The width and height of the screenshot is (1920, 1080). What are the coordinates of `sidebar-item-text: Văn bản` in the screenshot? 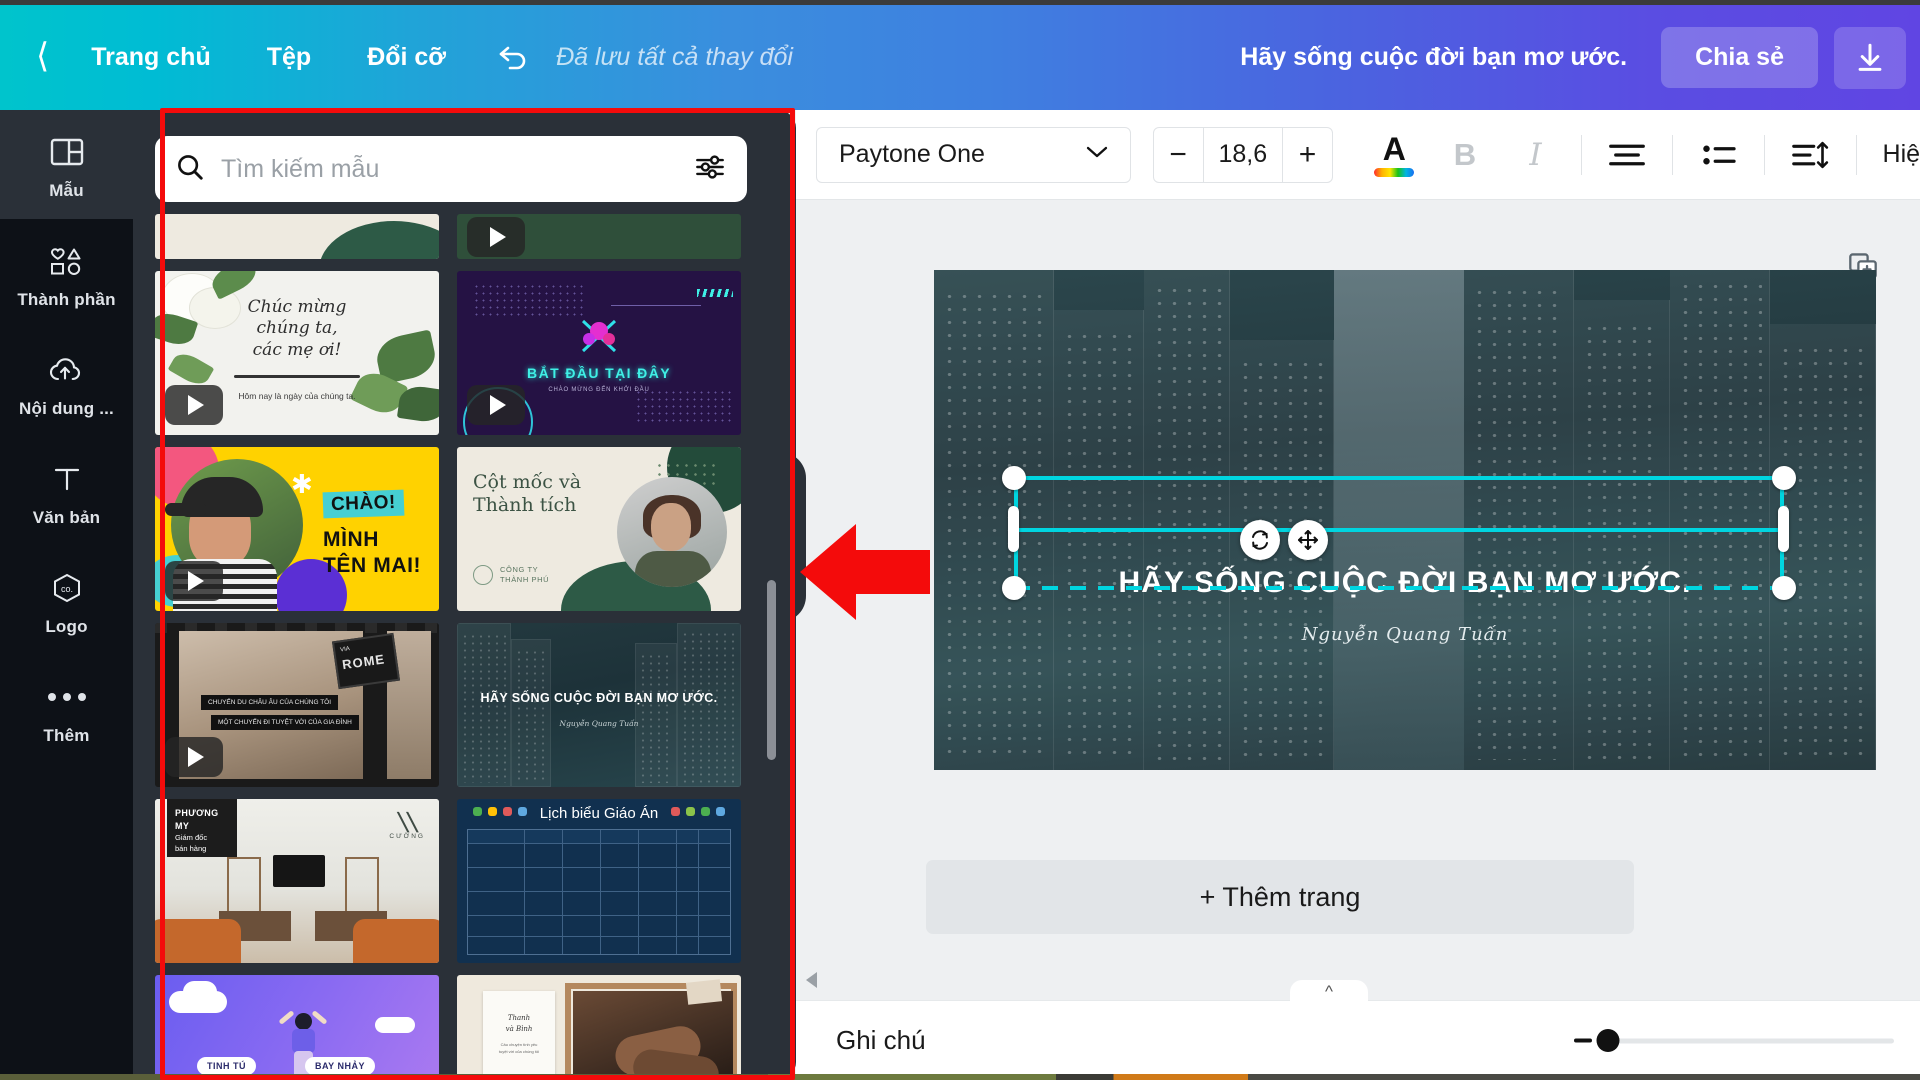 It's located at (66, 491).